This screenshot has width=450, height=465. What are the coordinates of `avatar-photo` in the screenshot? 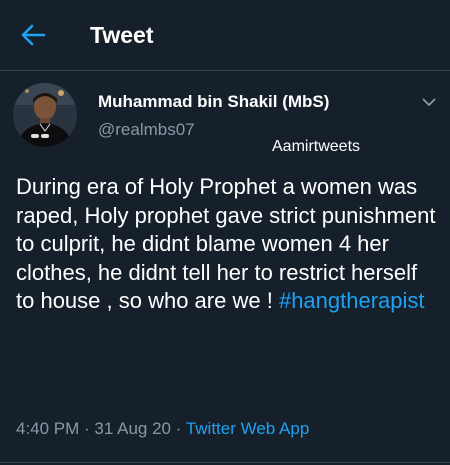 It's located at (45, 115).